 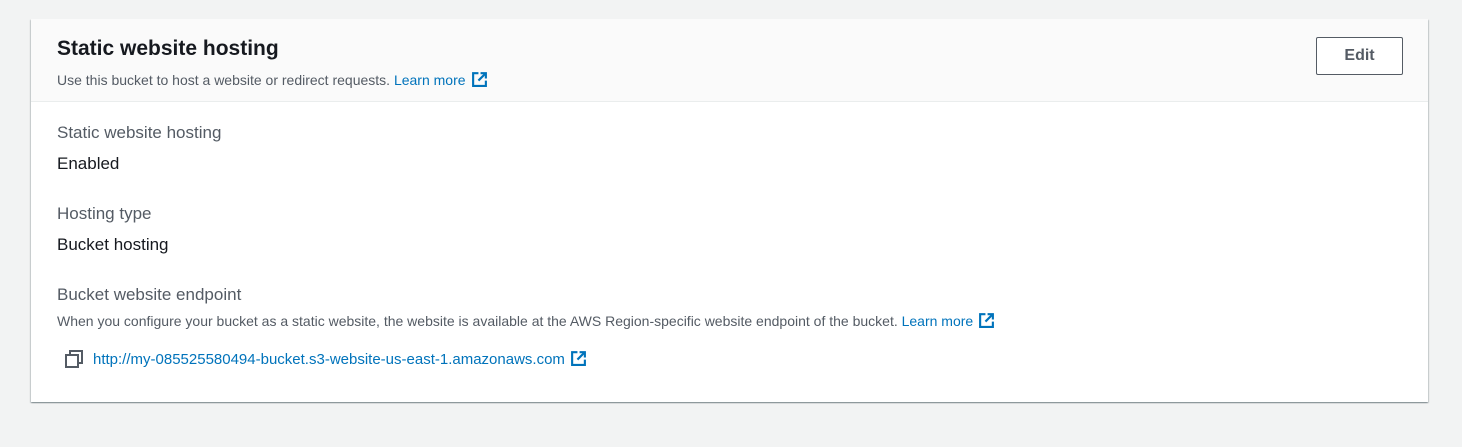 I want to click on endpoint-label: Bucket website endpoint, so click(x=149, y=294).